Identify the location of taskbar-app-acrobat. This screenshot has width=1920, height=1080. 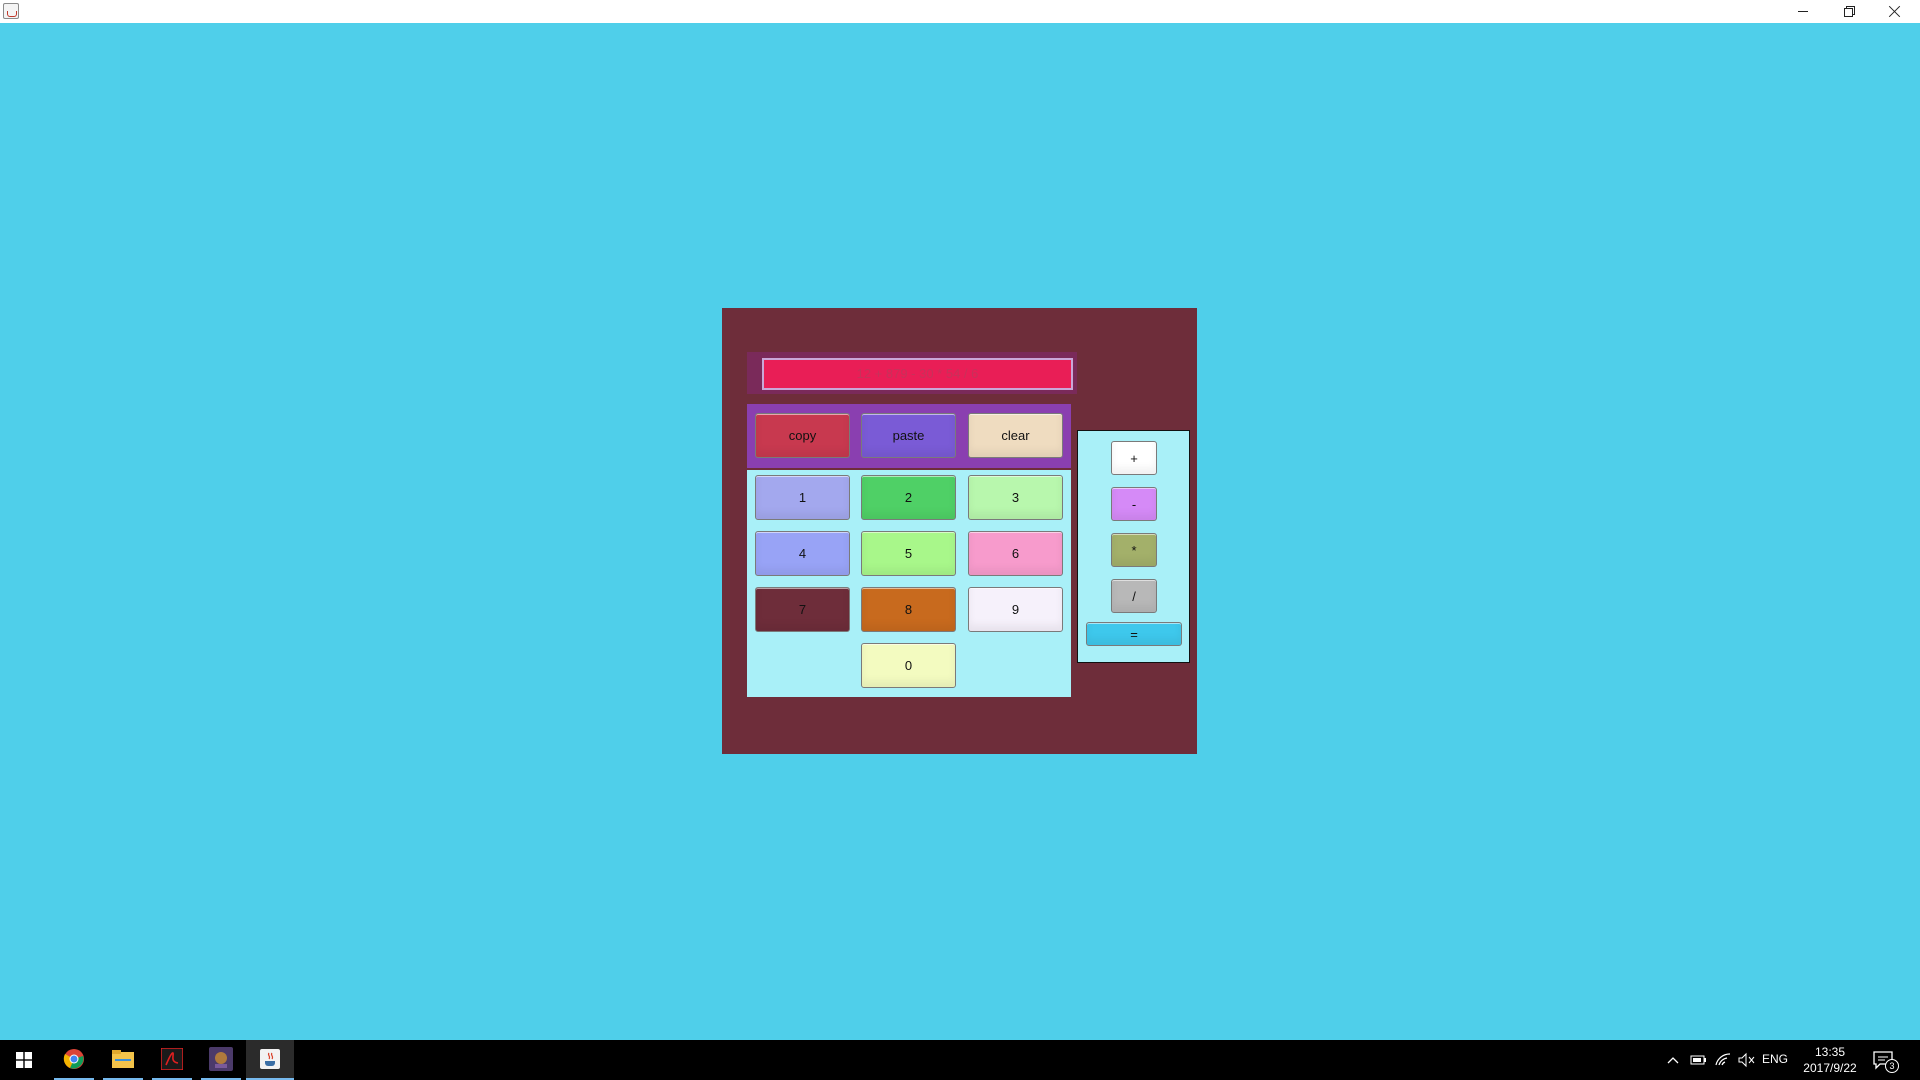
(172, 1060).